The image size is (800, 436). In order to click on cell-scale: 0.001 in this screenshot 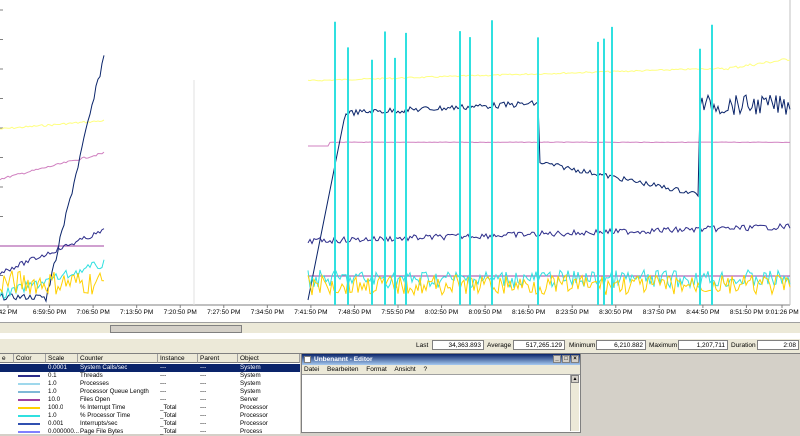, I will do `click(56, 423)`.